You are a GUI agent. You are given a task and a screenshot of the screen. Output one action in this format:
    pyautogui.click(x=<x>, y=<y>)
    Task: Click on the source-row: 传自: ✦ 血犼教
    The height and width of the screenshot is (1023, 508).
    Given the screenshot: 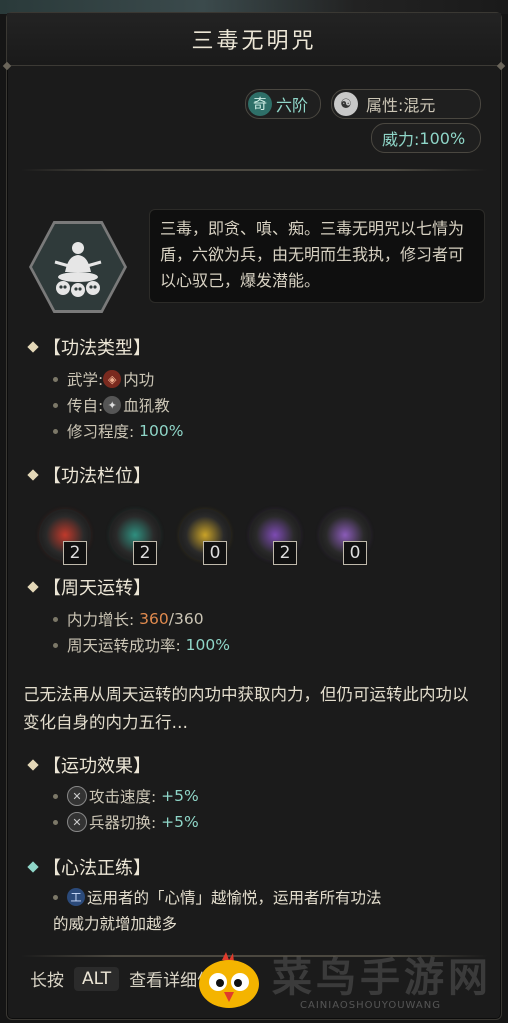 What is the action you would take?
    pyautogui.click(x=111, y=405)
    